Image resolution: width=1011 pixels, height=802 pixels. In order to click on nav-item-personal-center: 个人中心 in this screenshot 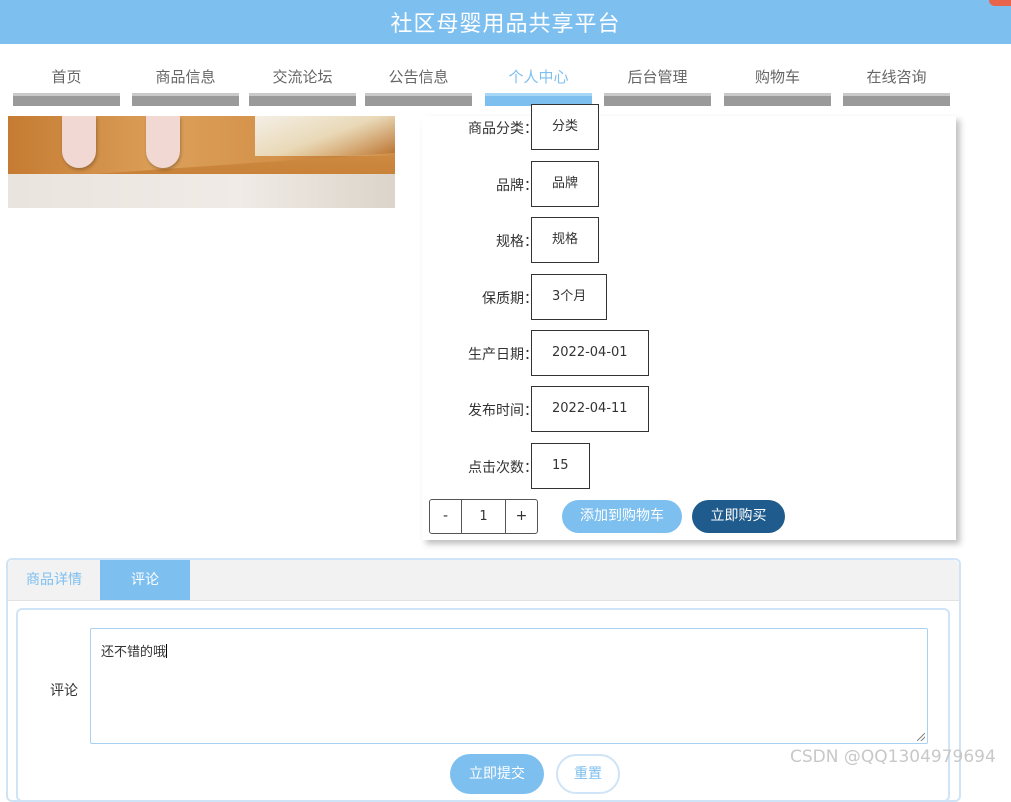, I will do `click(538, 75)`.